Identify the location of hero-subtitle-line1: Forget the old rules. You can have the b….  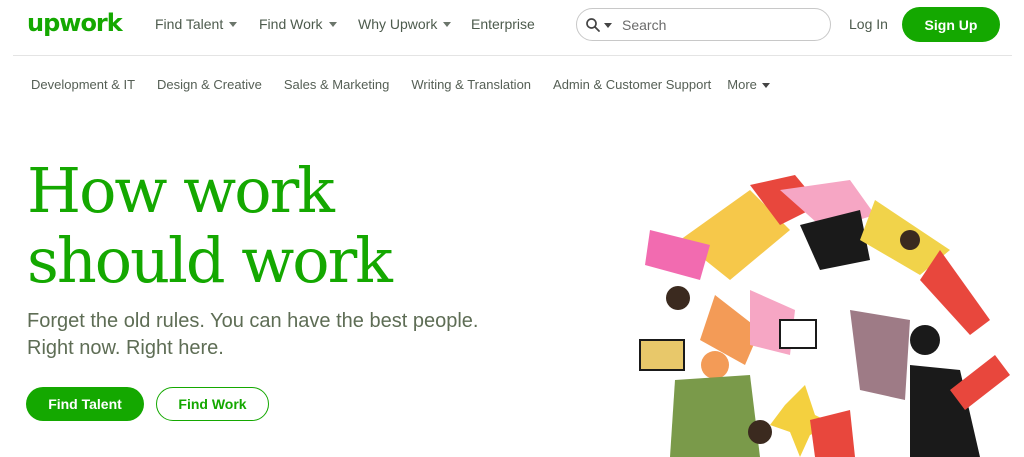
(253, 321).